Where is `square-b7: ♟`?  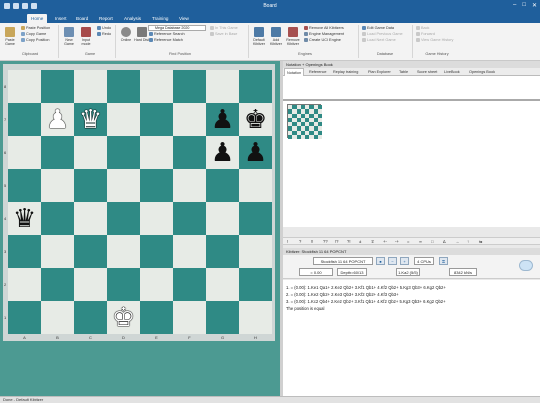 square-b7: ♟ is located at coordinates (57, 119).